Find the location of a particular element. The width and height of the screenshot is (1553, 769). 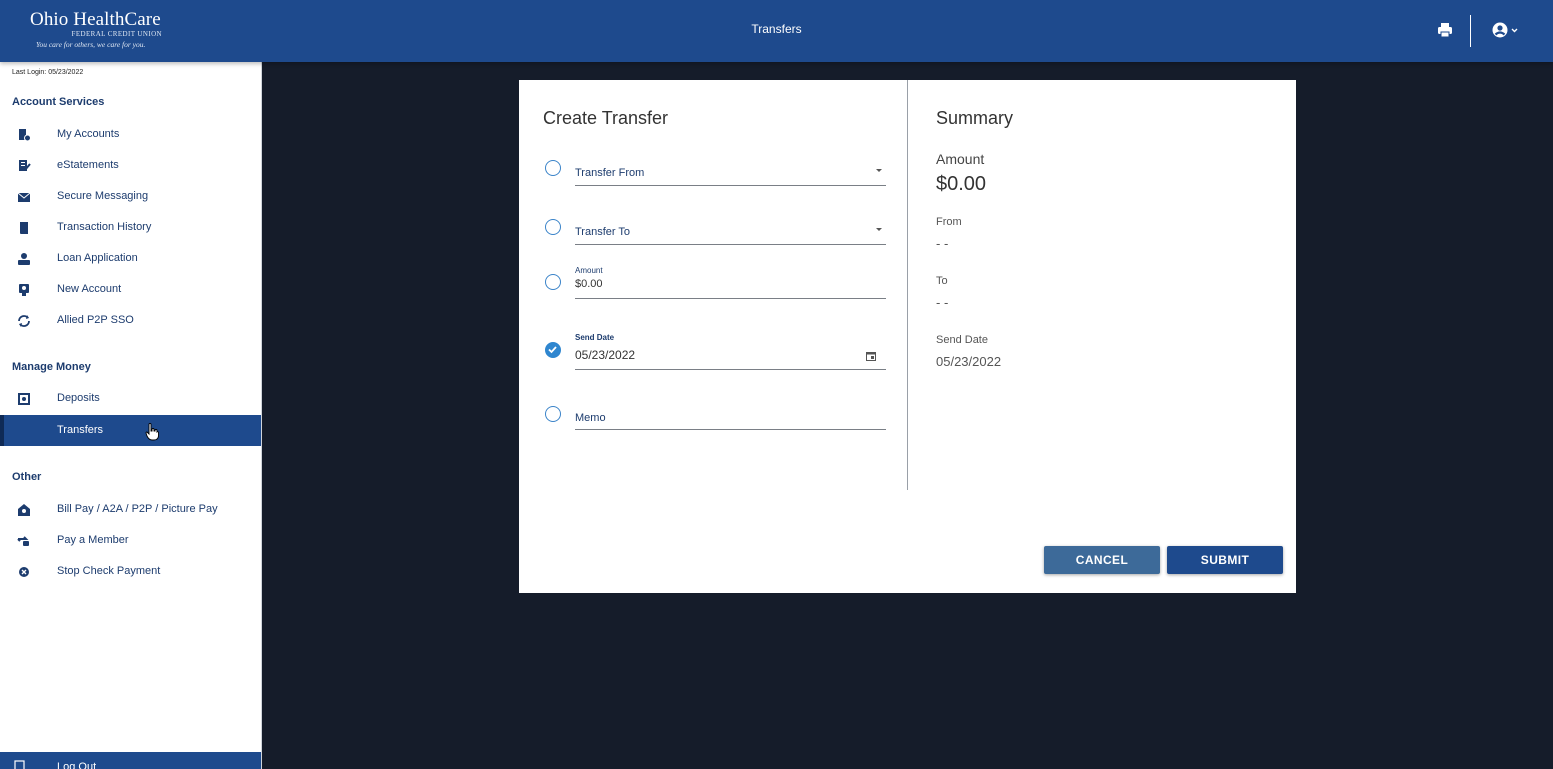

sidebar-item-label: Stop Check Payment is located at coordinates (109, 571).